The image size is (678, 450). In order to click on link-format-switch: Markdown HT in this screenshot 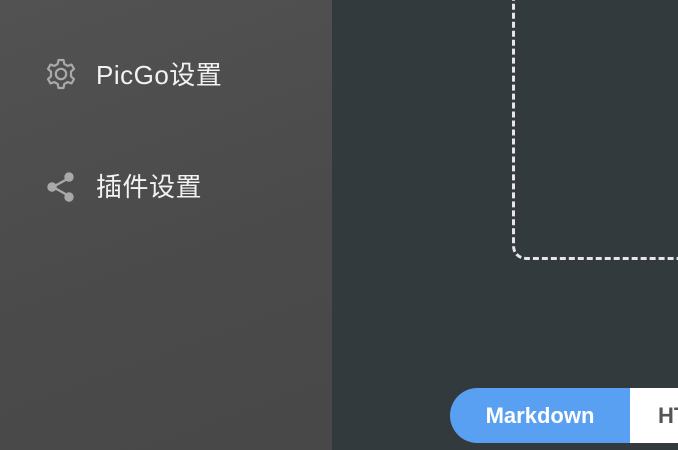, I will do `click(564, 415)`.